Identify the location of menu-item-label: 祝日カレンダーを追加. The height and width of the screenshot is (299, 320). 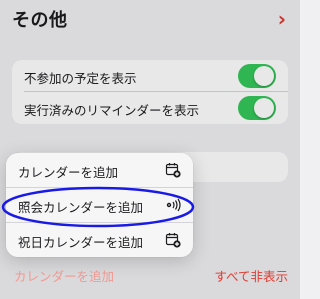
(81, 242).